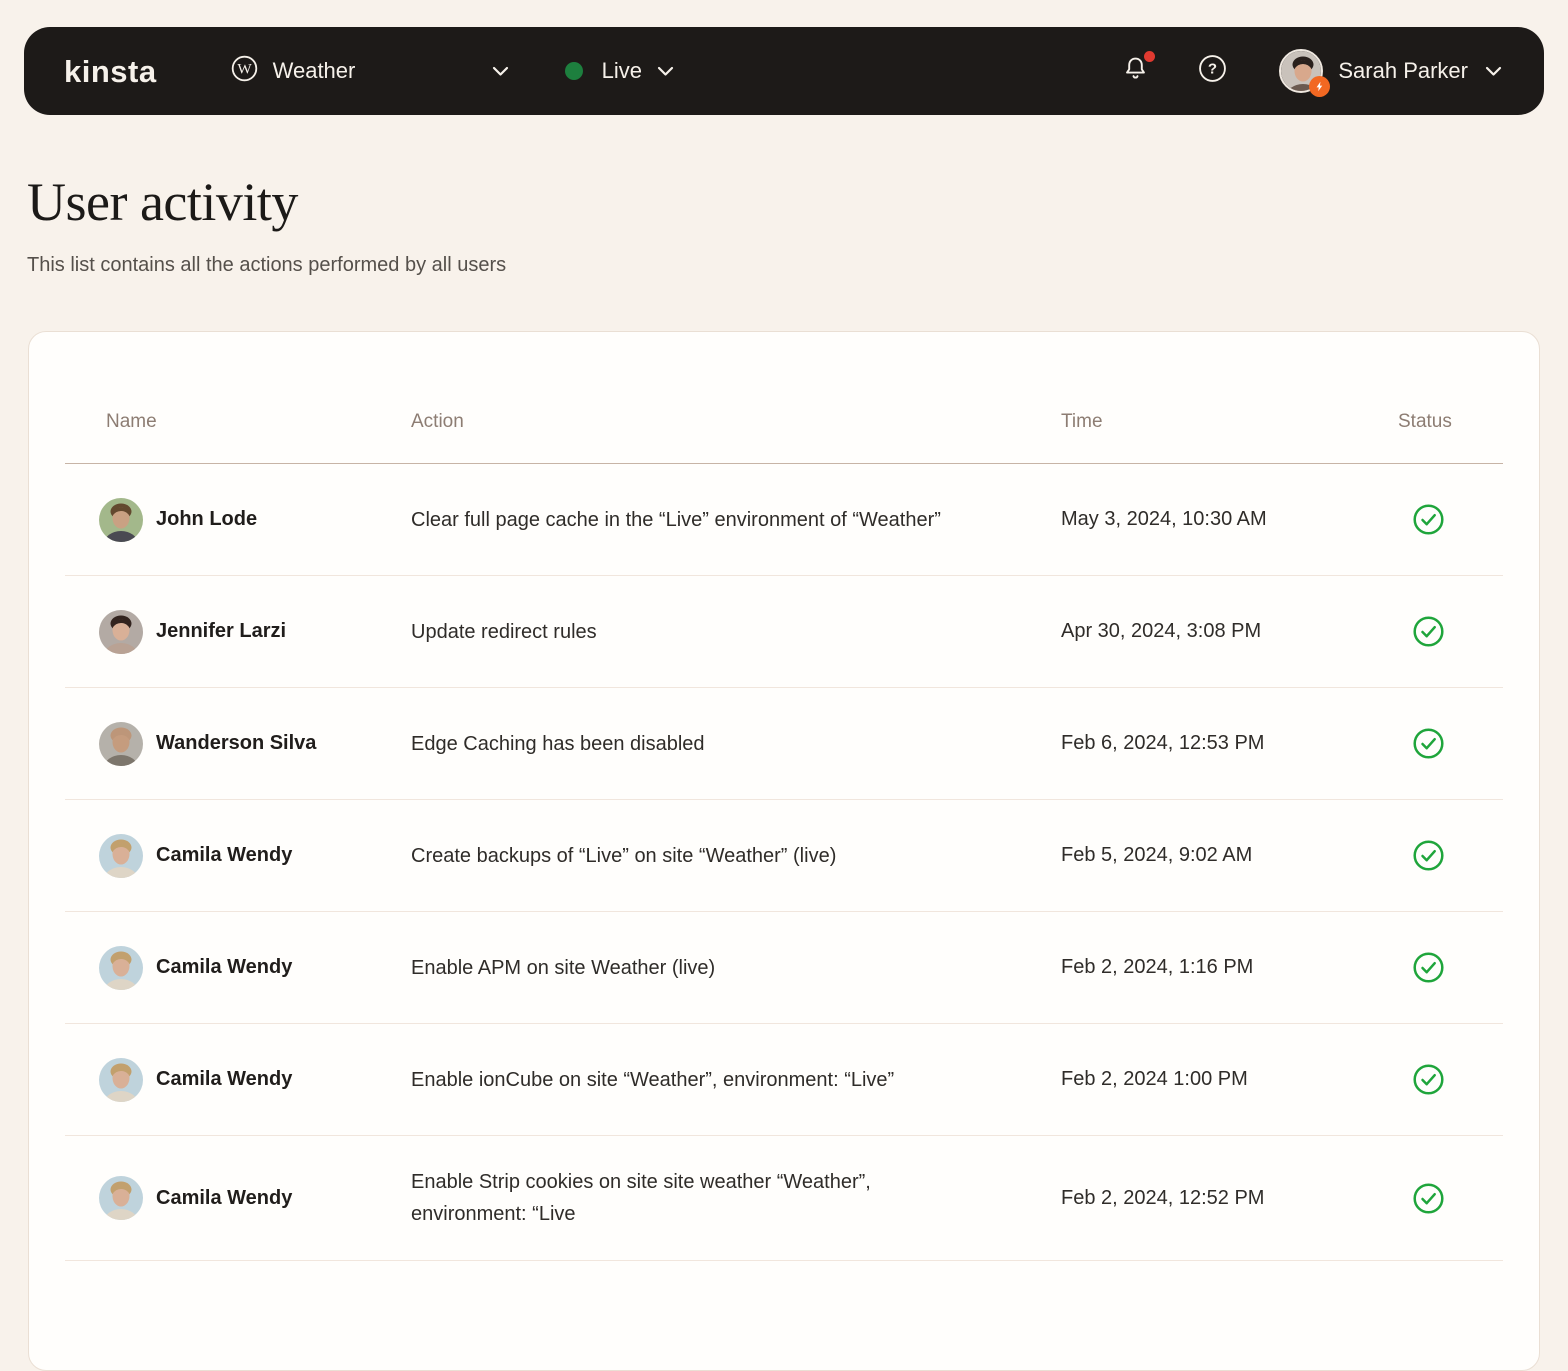 This screenshot has height=1371, width=1568. What do you see at coordinates (1157, 855) in the screenshot?
I see `time-text: Feb 5, 2024, 9:02 AM` at bounding box center [1157, 855].